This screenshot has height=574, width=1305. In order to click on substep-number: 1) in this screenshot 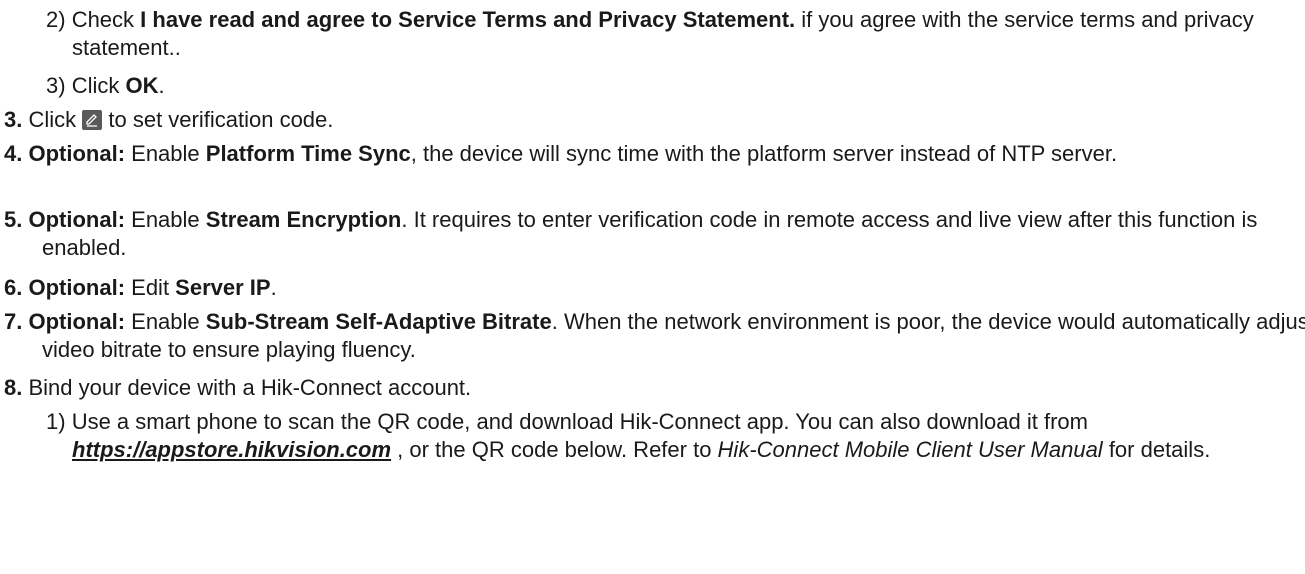, I will do `click(56, 421)`.